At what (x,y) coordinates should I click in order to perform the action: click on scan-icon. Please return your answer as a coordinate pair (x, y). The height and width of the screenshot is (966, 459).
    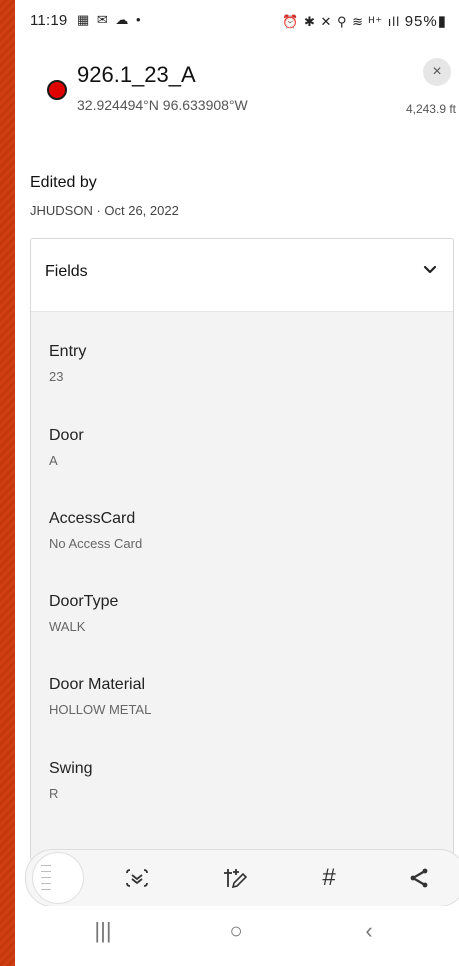
    Looking at the image, I should click on (137, 878).